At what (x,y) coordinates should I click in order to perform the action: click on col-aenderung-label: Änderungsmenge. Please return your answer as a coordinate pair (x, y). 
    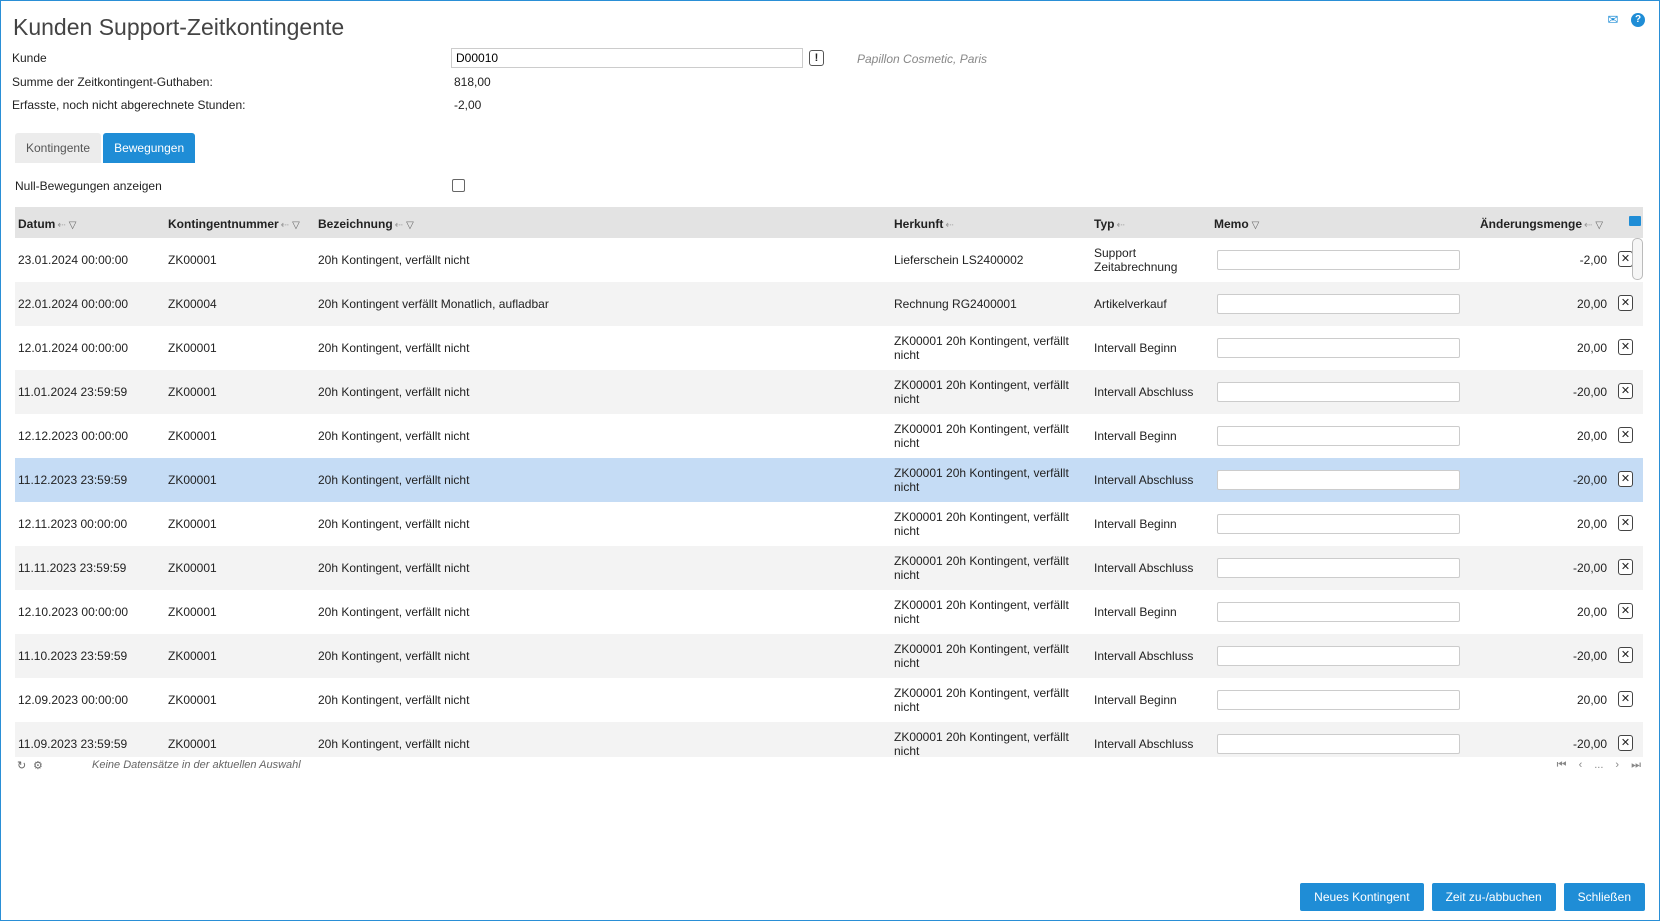
    Looking at the image, I should click on (1531, 224).